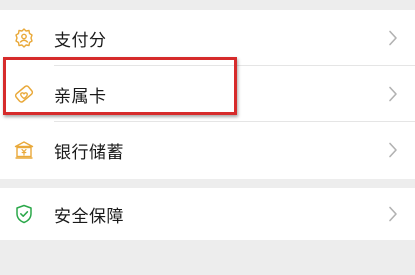 The width and height of the screenshot is (415, 275). Describe the element at coordinates (80, 40) in the screenshot. I see `menu-item-label: 支付分` at that location.